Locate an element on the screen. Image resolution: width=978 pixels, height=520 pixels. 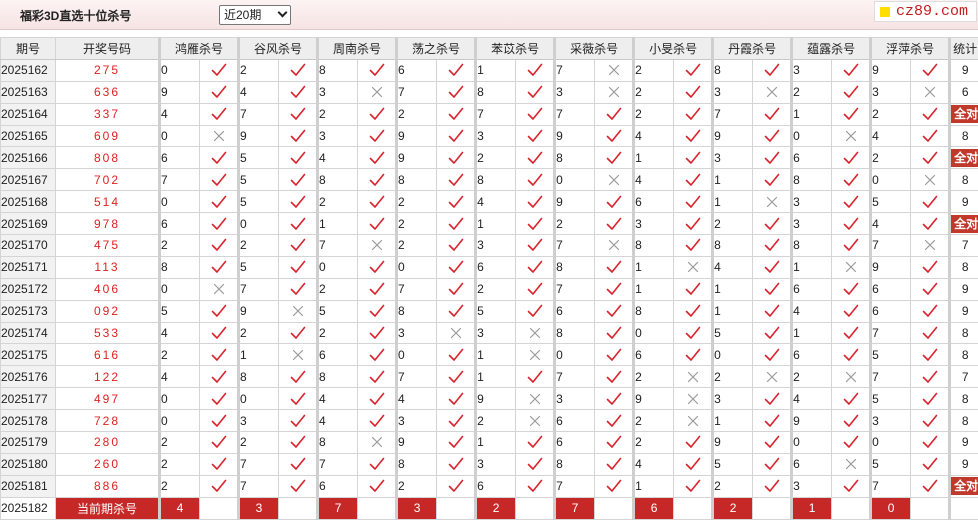
kill-number: 4 is located at coordinates (812, 311).